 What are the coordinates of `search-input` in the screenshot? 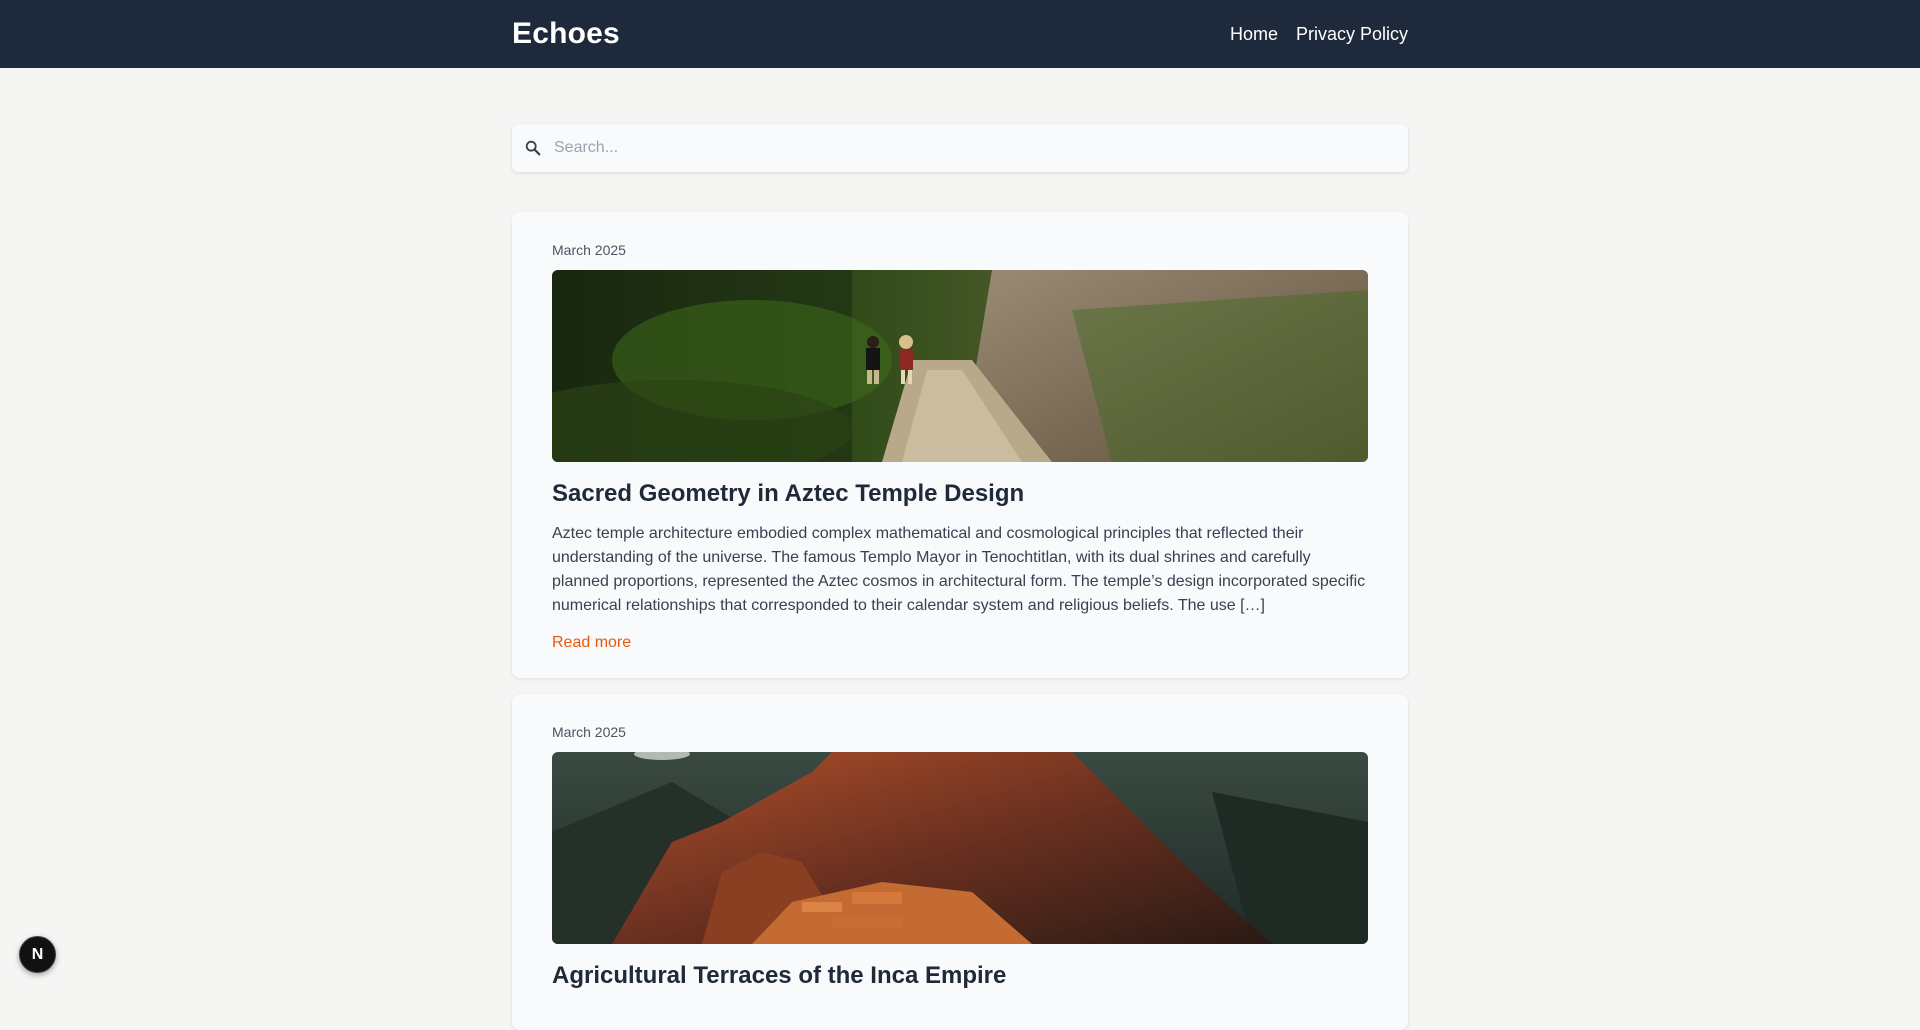 It's located at (974, 148).